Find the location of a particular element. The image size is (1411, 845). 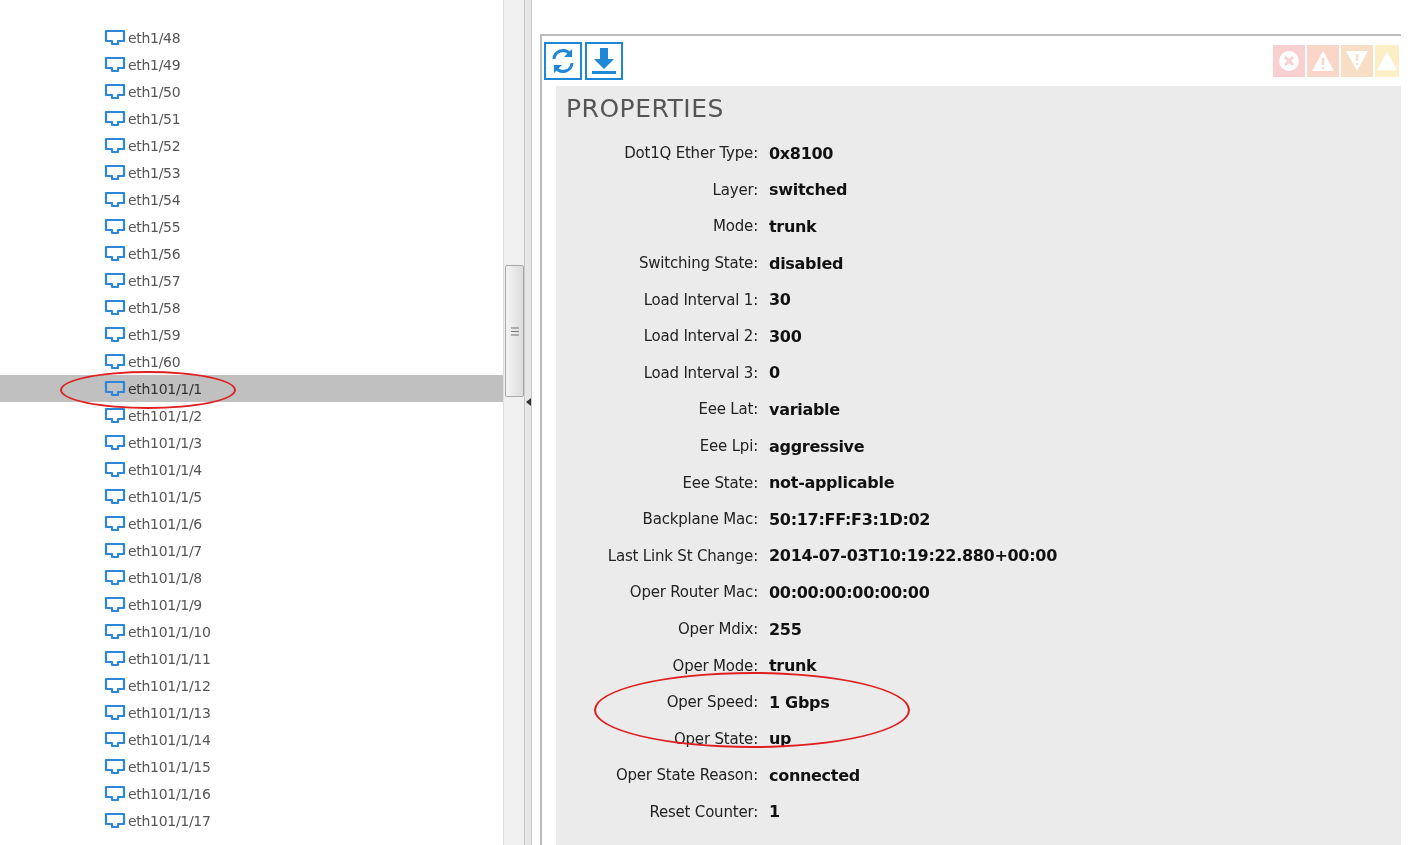

scroll-thumb is located at coordinates (514, 331).